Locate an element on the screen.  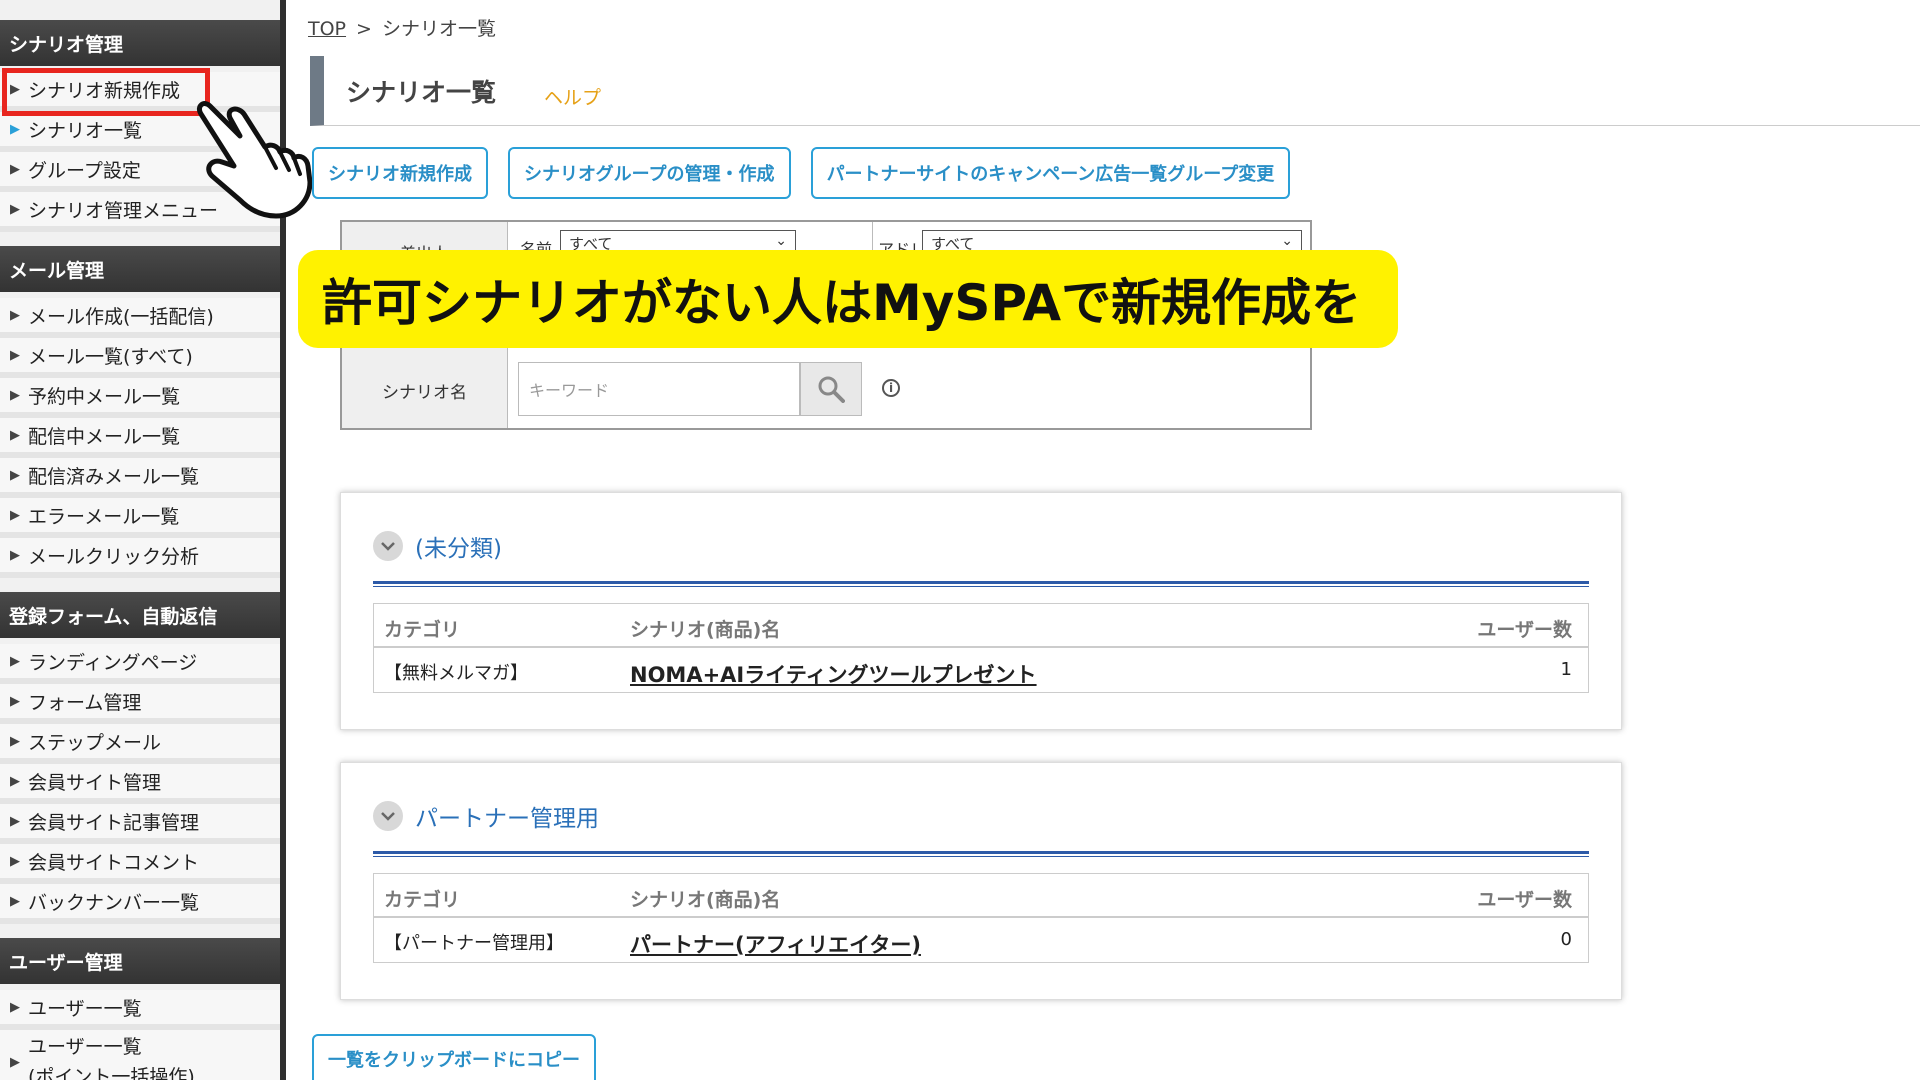
search-icon is located at coordinates (831, 389).